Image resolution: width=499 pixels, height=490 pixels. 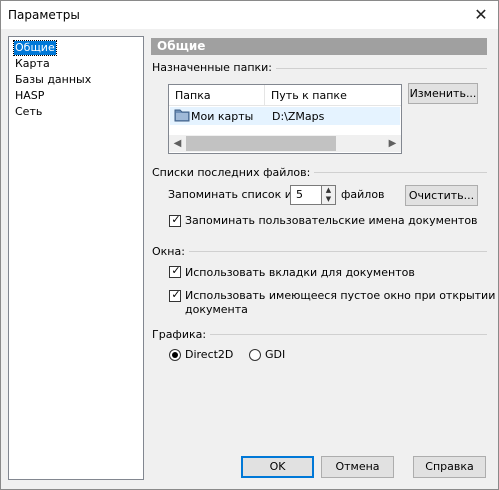 What do you see at coordinates (214, 67) in the screenshot?
I see `folders-label: Назначенные папки:` at bounding box center [214, 67].